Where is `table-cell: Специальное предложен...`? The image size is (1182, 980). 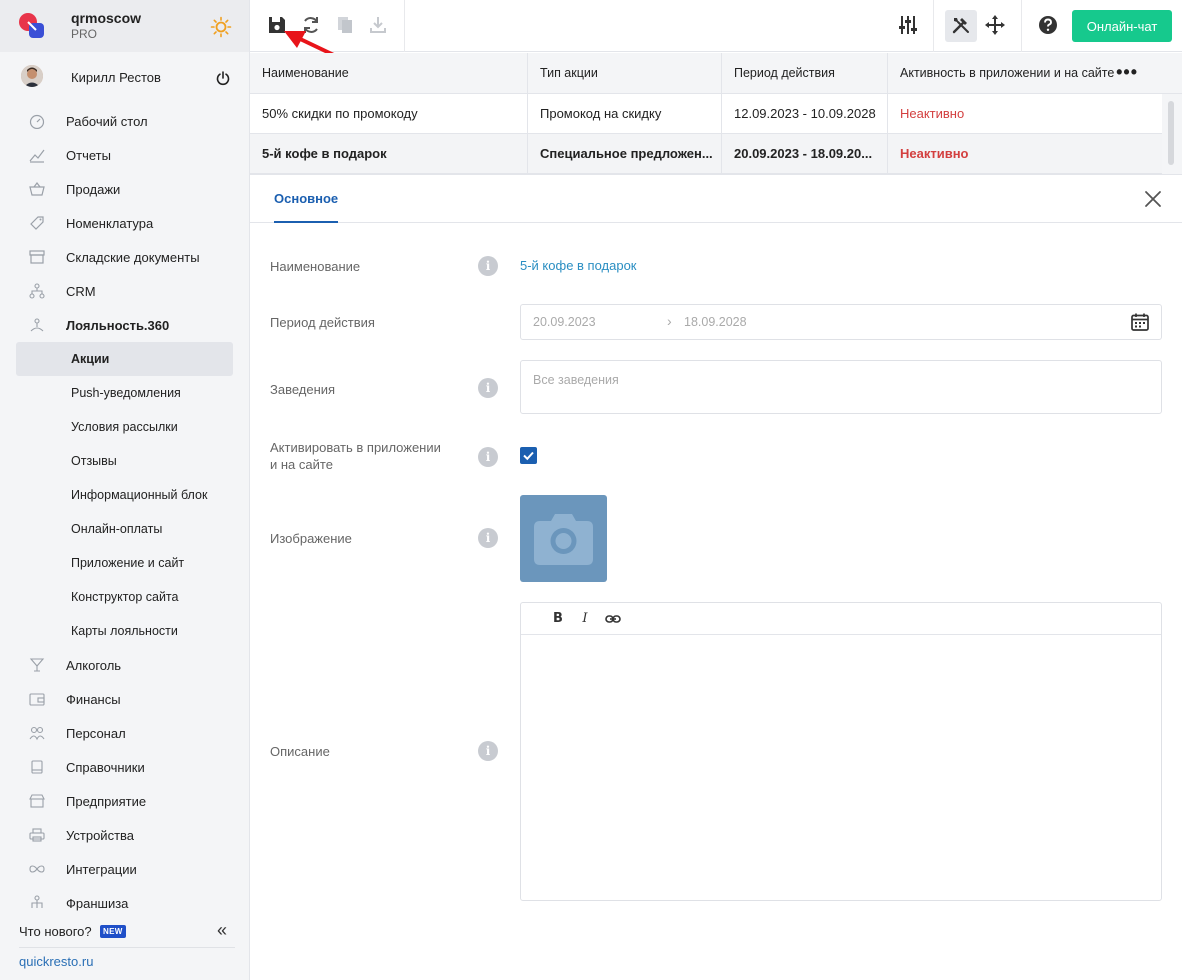
table-cell: Специальное предложен... is located at coordinates (625, 153).